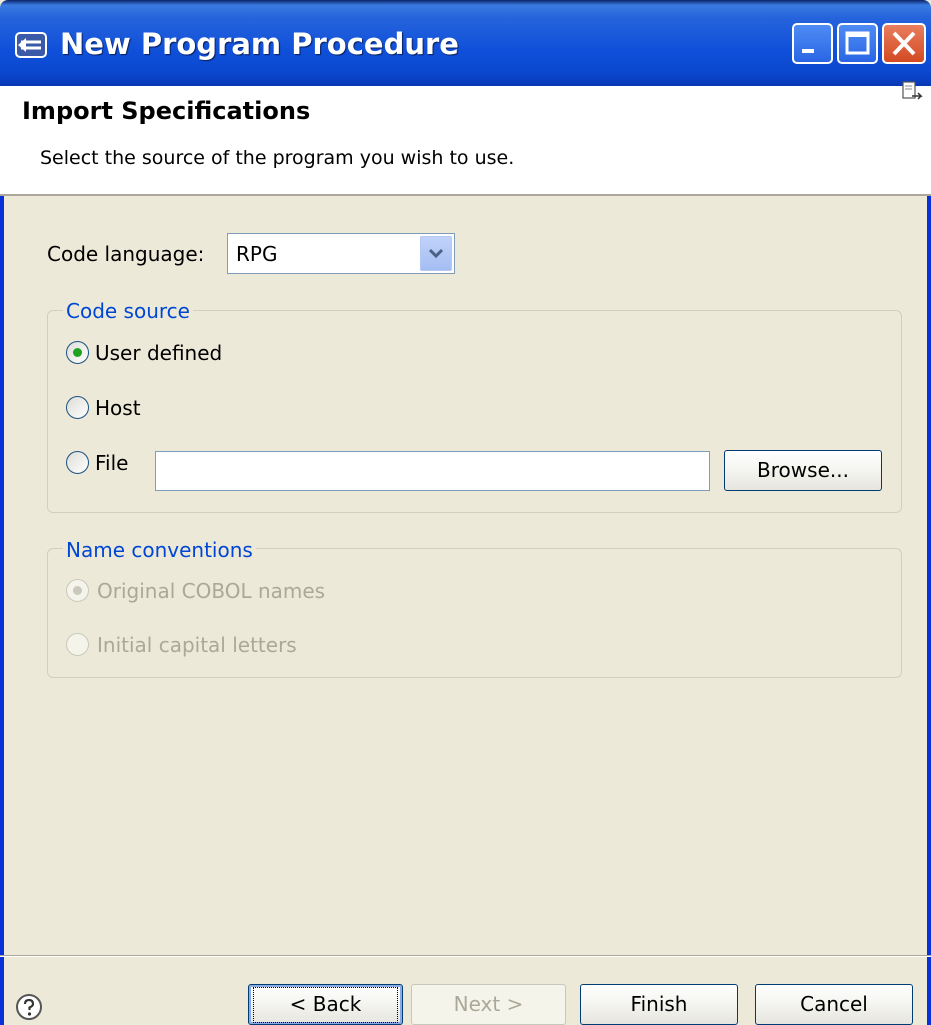 The width and height of the screenshot is (931, 1025). I want to click on close-icon, so click(904, 43).